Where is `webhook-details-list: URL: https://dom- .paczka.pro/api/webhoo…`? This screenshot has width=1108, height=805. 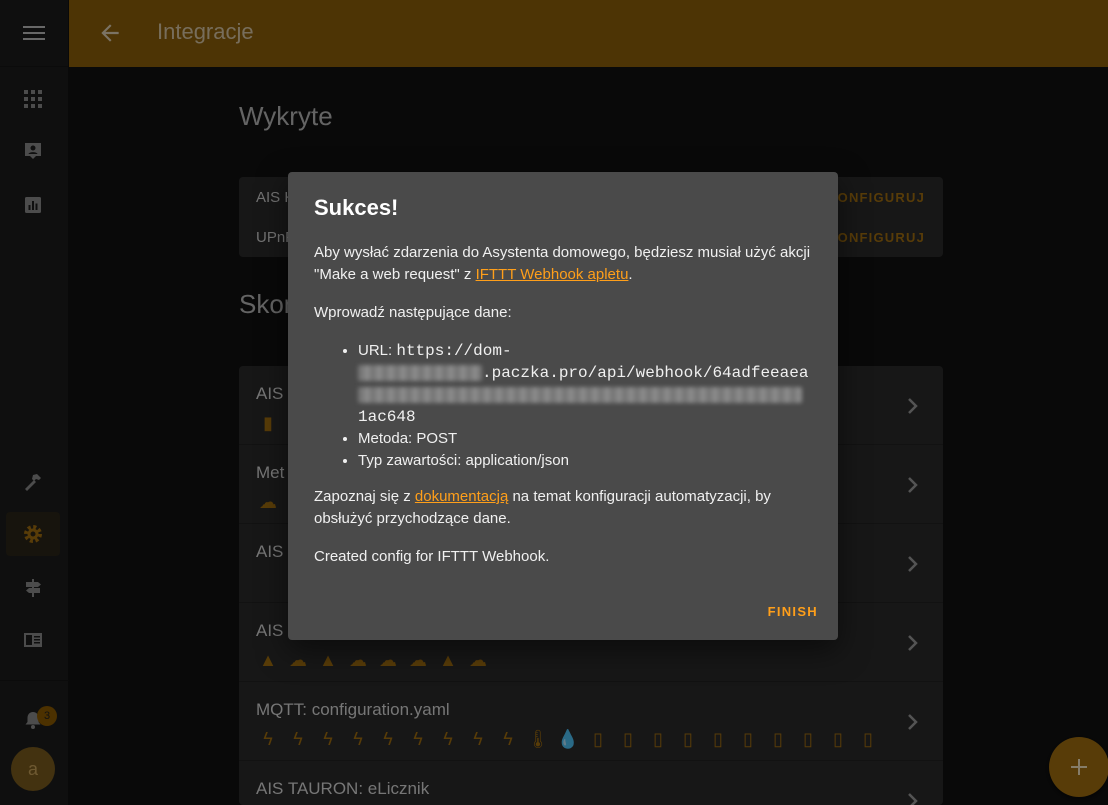 webhook-details-list: URL: https://dom- .paczka.pro/api/webhoo… is located at coordinates (575, 406).